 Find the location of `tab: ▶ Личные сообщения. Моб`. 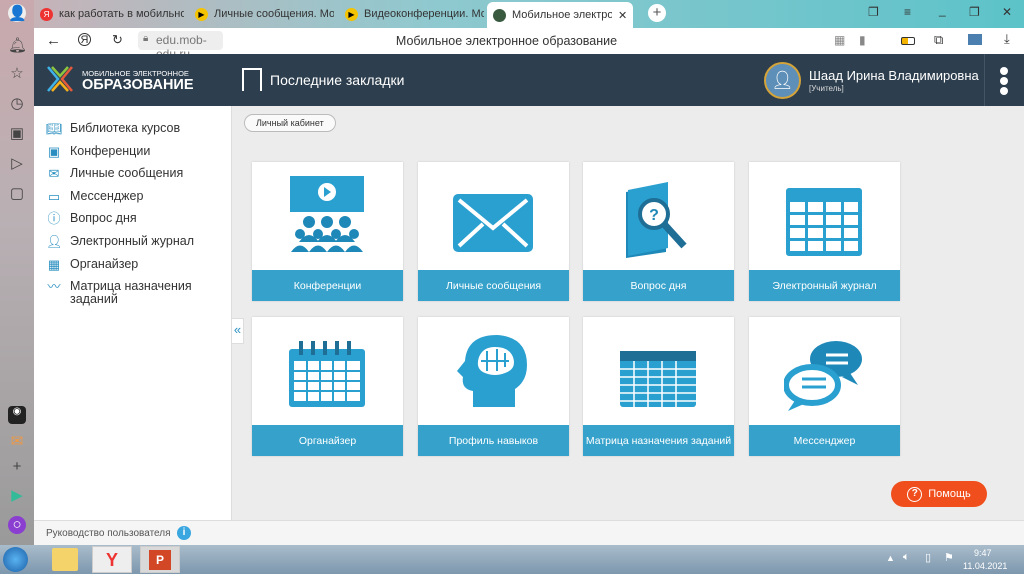

tab: ▶ Личные сообщения. Моб is located at coordinates (261, 14).